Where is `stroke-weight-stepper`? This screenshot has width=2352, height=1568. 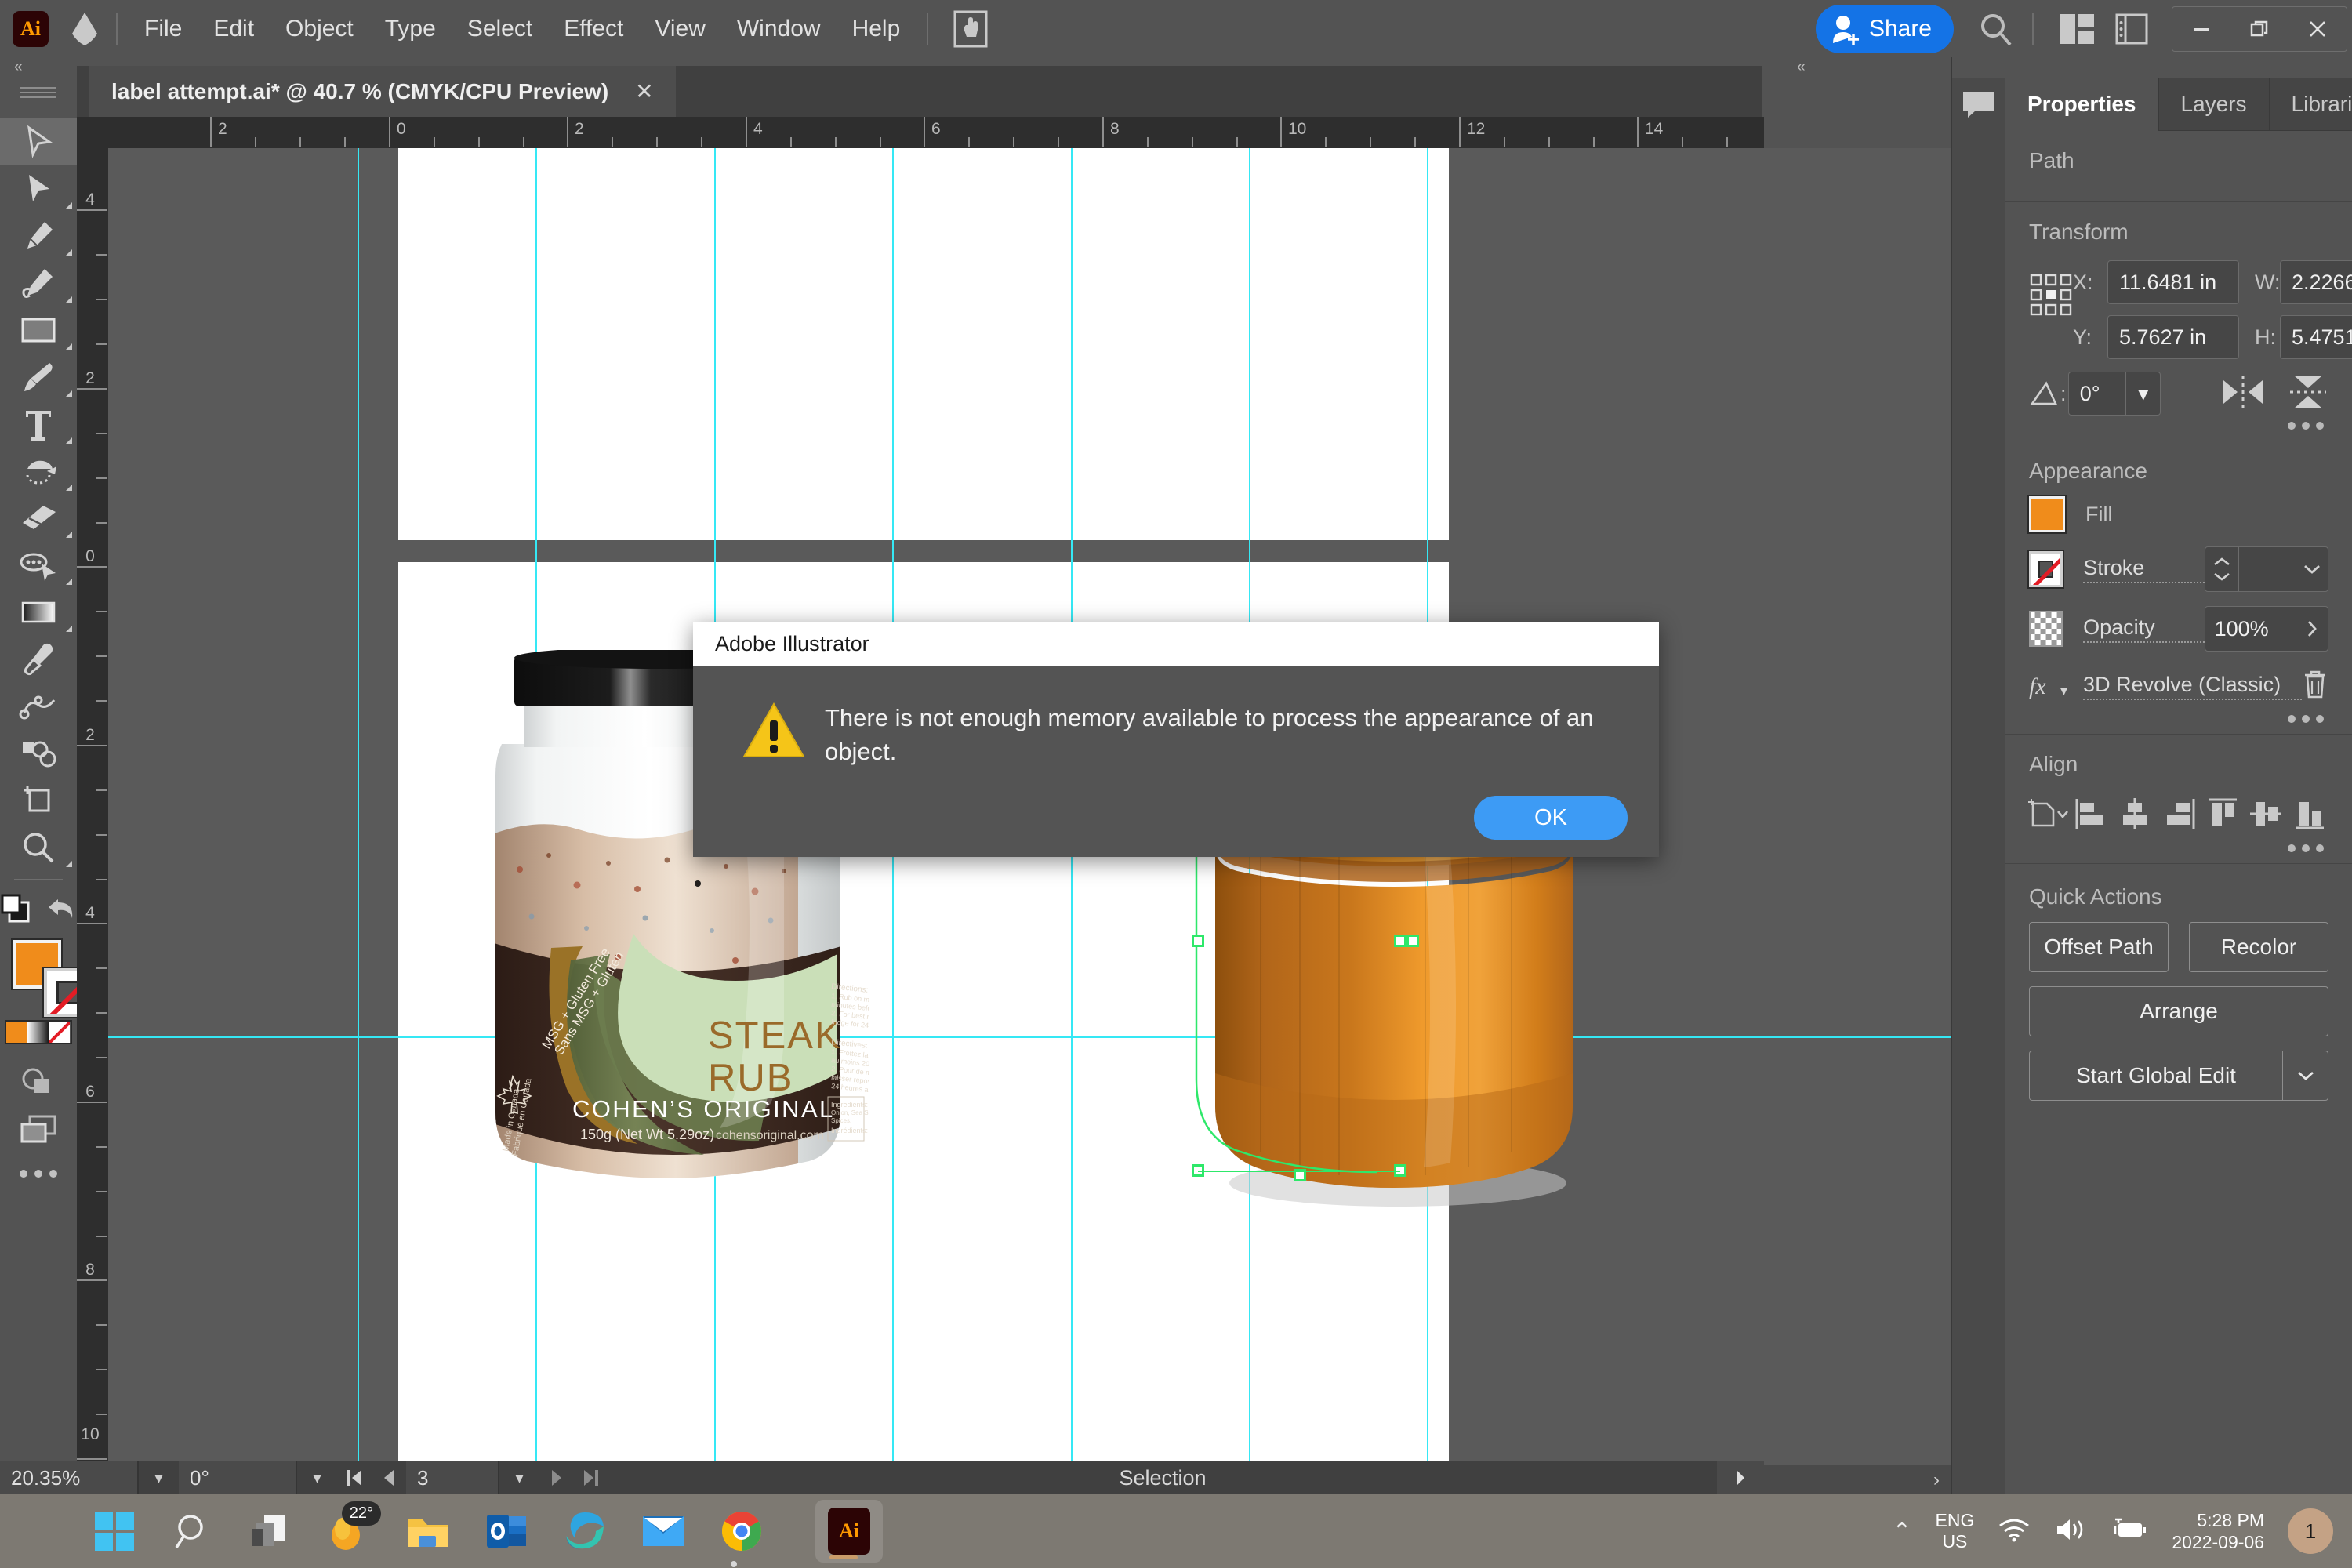 stroke-weight-stepper is located at coordinates (2222, 569).